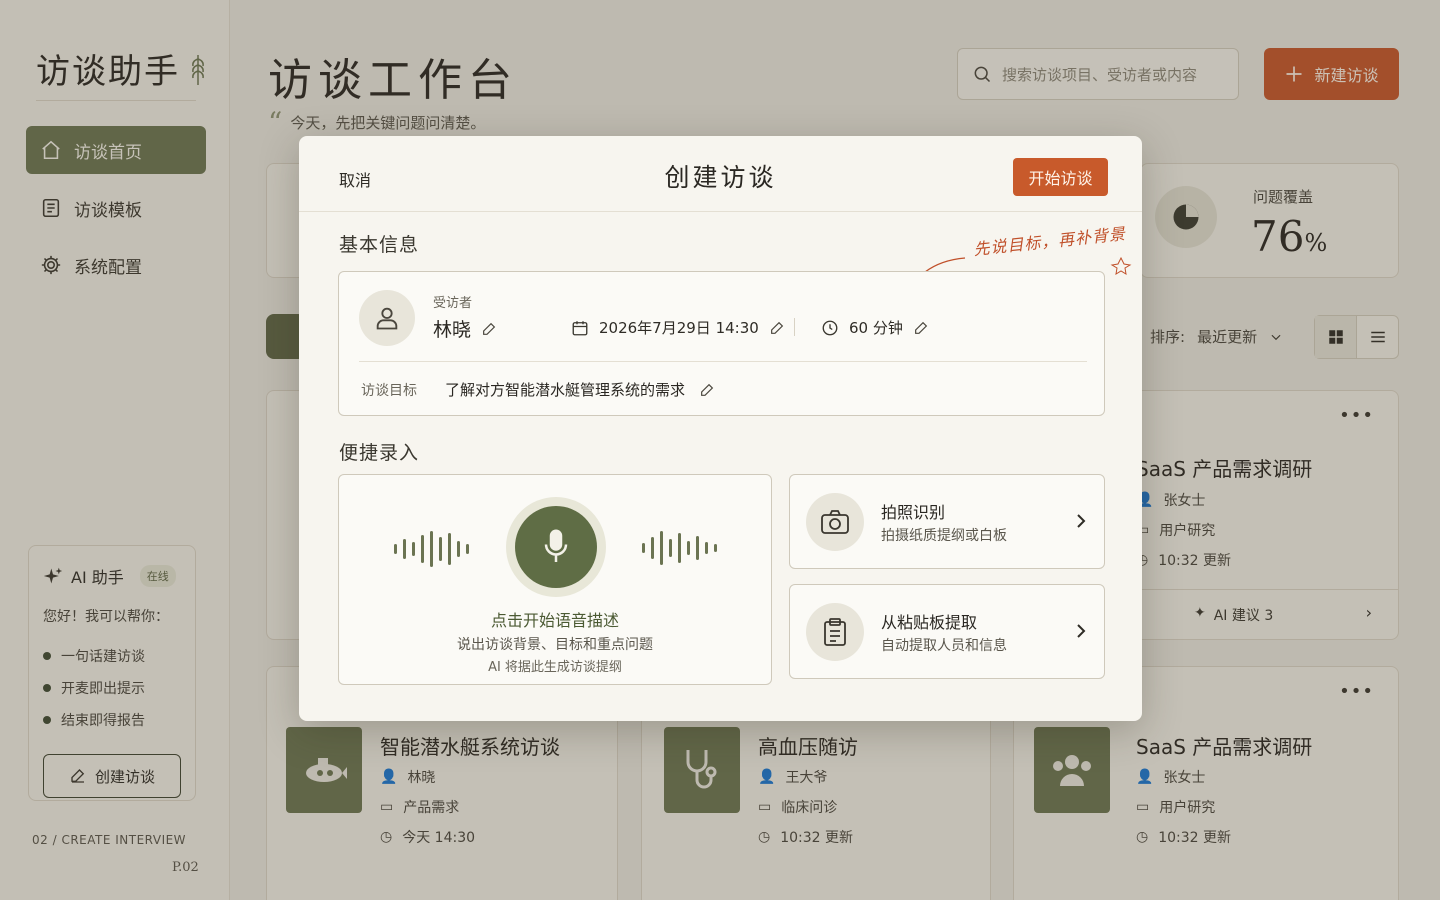  What do you see at coordinates (944, 536) in the screenshot?
I see `photo-subtitle: 拍摄纸质提纲或白板` at bounding box center [944, 536].